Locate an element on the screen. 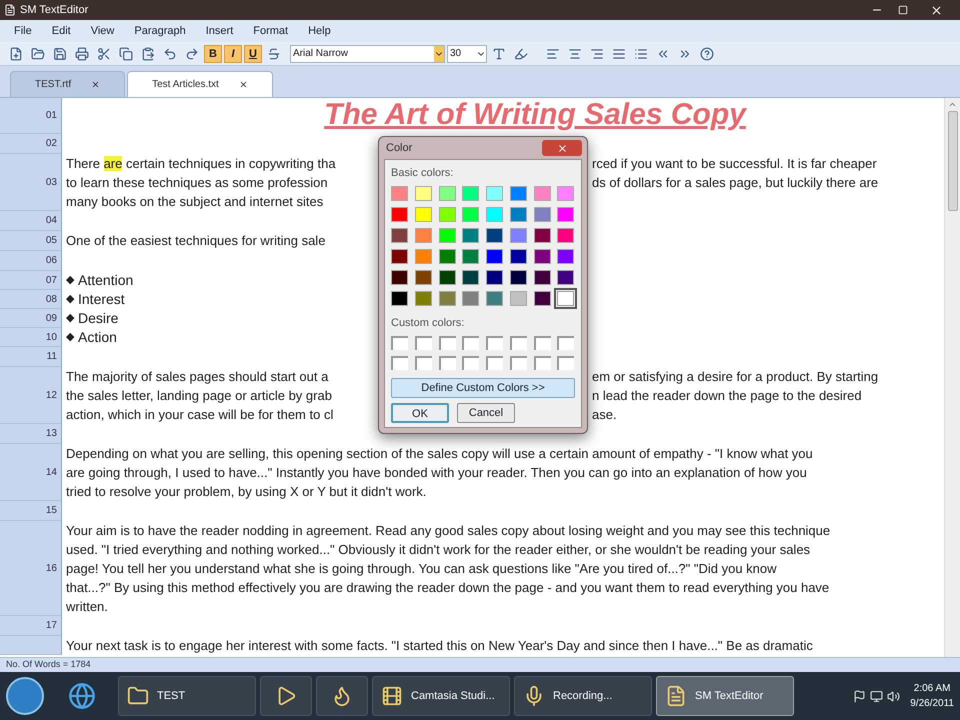 The height and width of the screenshot is (720, 960). dropdown-icon is located at coordinates (439, 54).